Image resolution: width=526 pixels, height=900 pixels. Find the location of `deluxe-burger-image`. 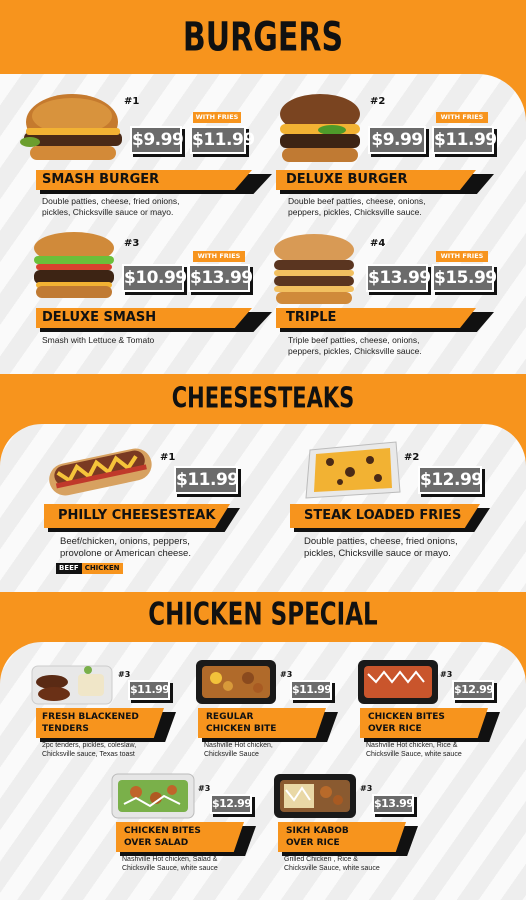

deluxe-burger-image is located at coordinates (320, 128).